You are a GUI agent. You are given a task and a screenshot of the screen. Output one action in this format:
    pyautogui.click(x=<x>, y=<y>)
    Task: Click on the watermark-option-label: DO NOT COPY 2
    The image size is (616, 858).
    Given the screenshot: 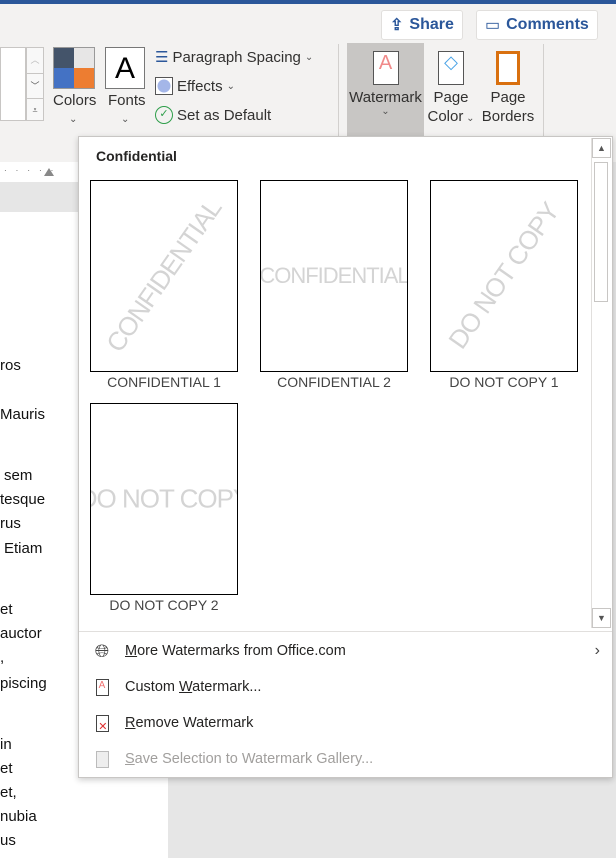 What is the action you would take?
    pyautogui.click(x=164, y=605)
    